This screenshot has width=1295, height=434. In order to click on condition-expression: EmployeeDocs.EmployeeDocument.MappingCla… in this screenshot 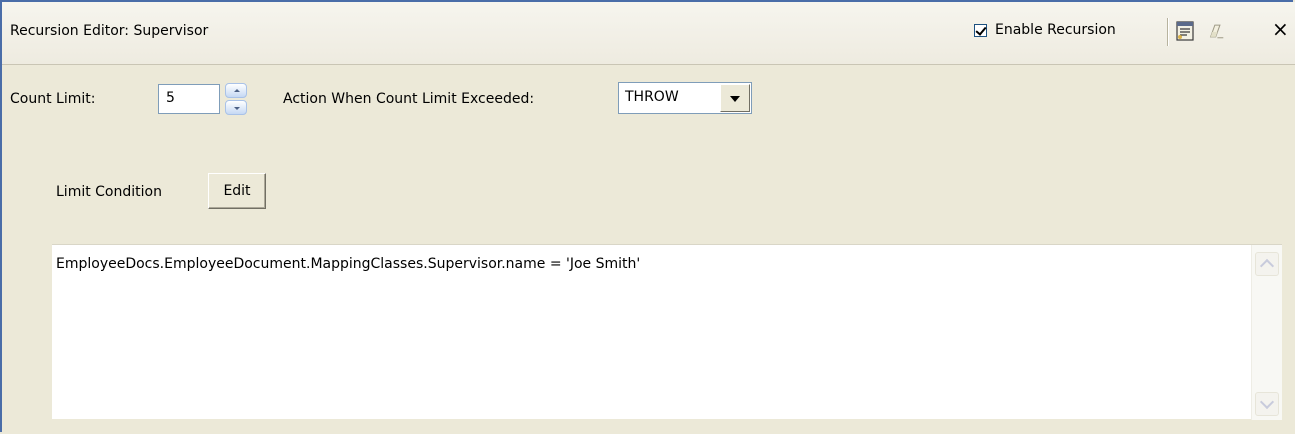, I will do `click(348, 264)`.